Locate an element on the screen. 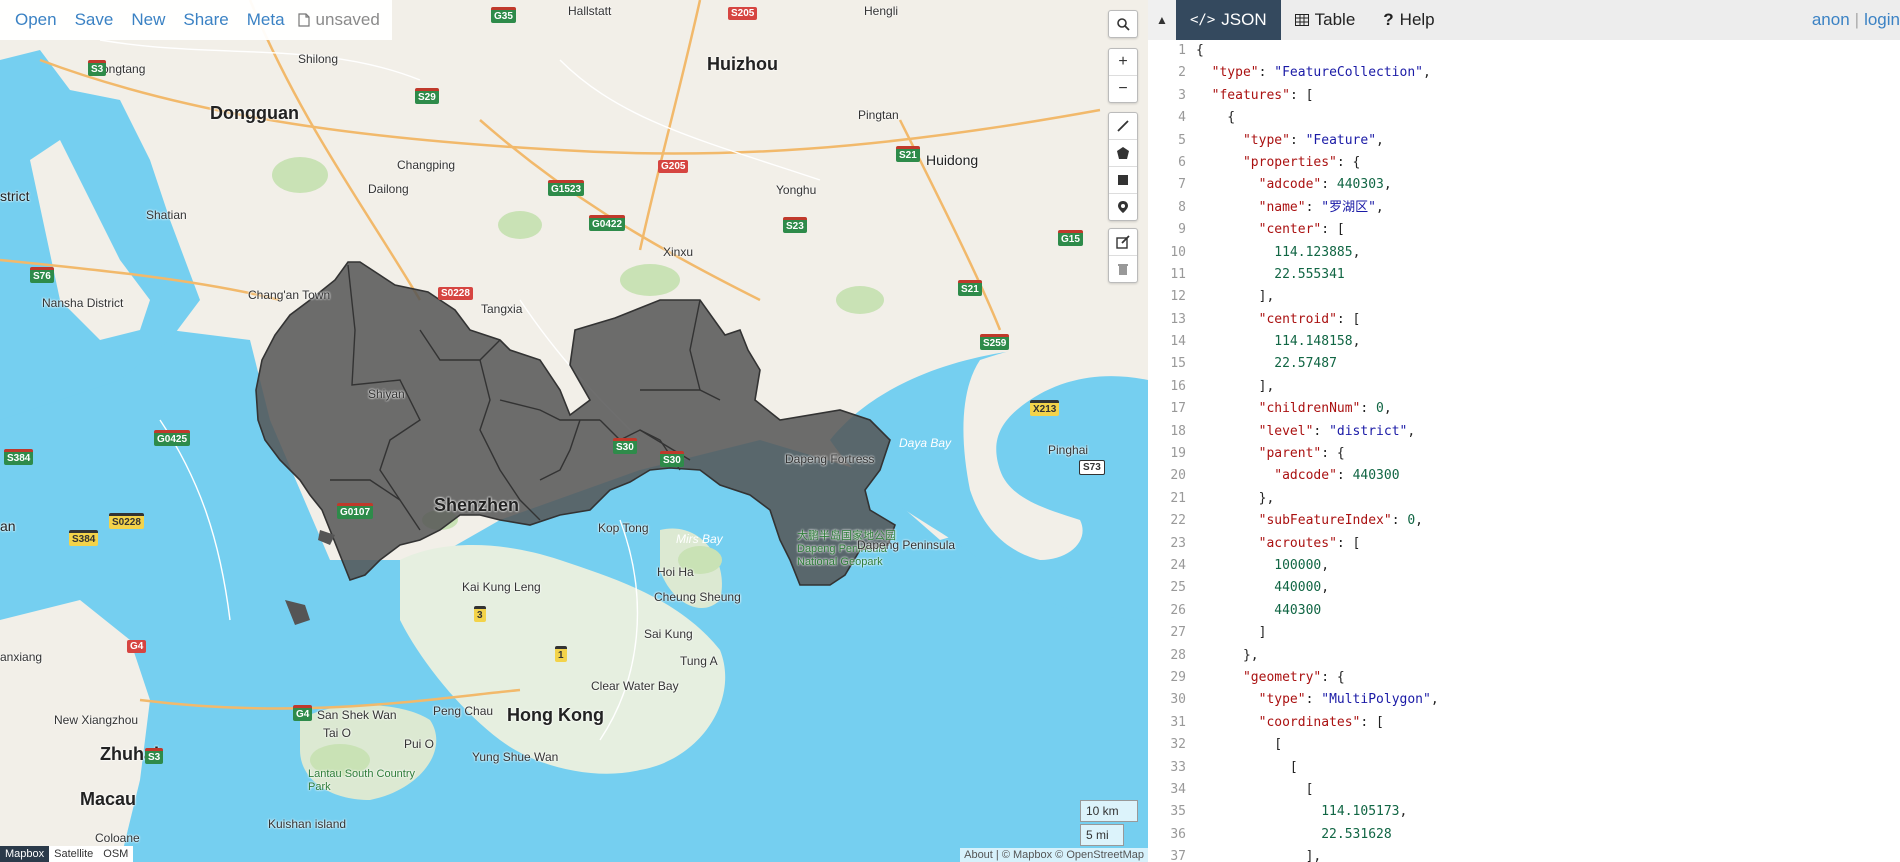  basemap-switcher: Mapbox Satellite OSM is located at coordinates (67, 854).